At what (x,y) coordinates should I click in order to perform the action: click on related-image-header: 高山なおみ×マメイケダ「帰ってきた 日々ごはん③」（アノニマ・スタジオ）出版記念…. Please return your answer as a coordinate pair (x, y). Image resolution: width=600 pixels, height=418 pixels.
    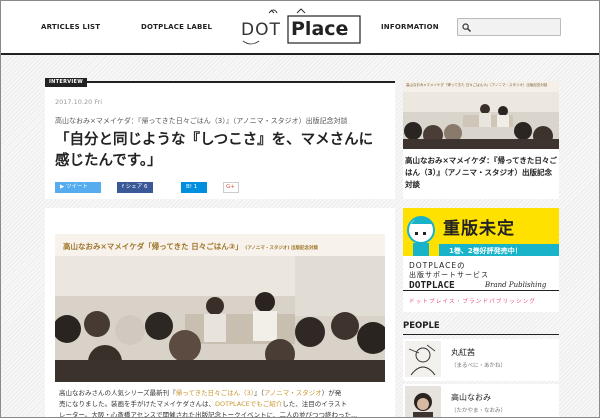
    Looking at the image, I should click on (477, 85).